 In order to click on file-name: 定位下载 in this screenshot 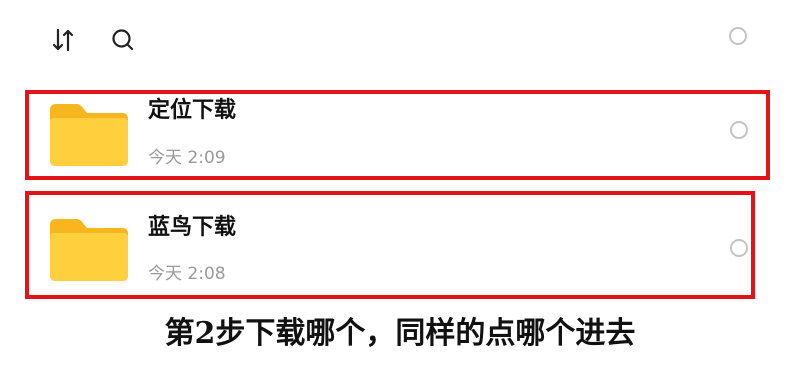, I will do `click(192, 110)`.